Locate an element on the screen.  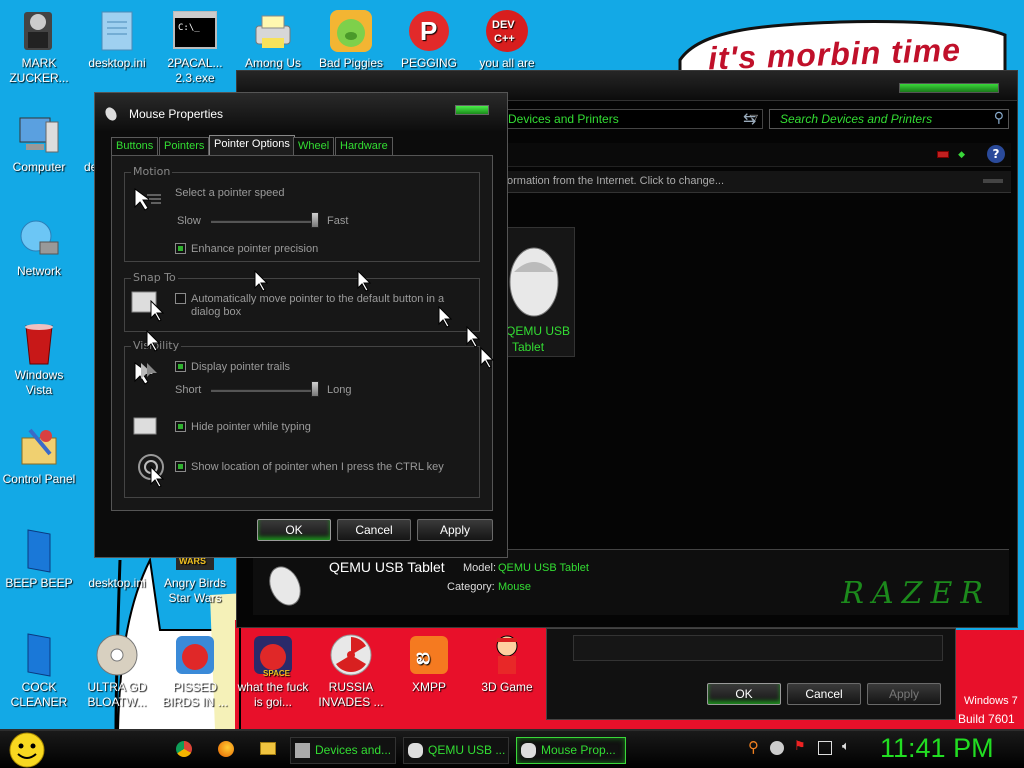
radiation-icon is located at coordinates (351, 655).